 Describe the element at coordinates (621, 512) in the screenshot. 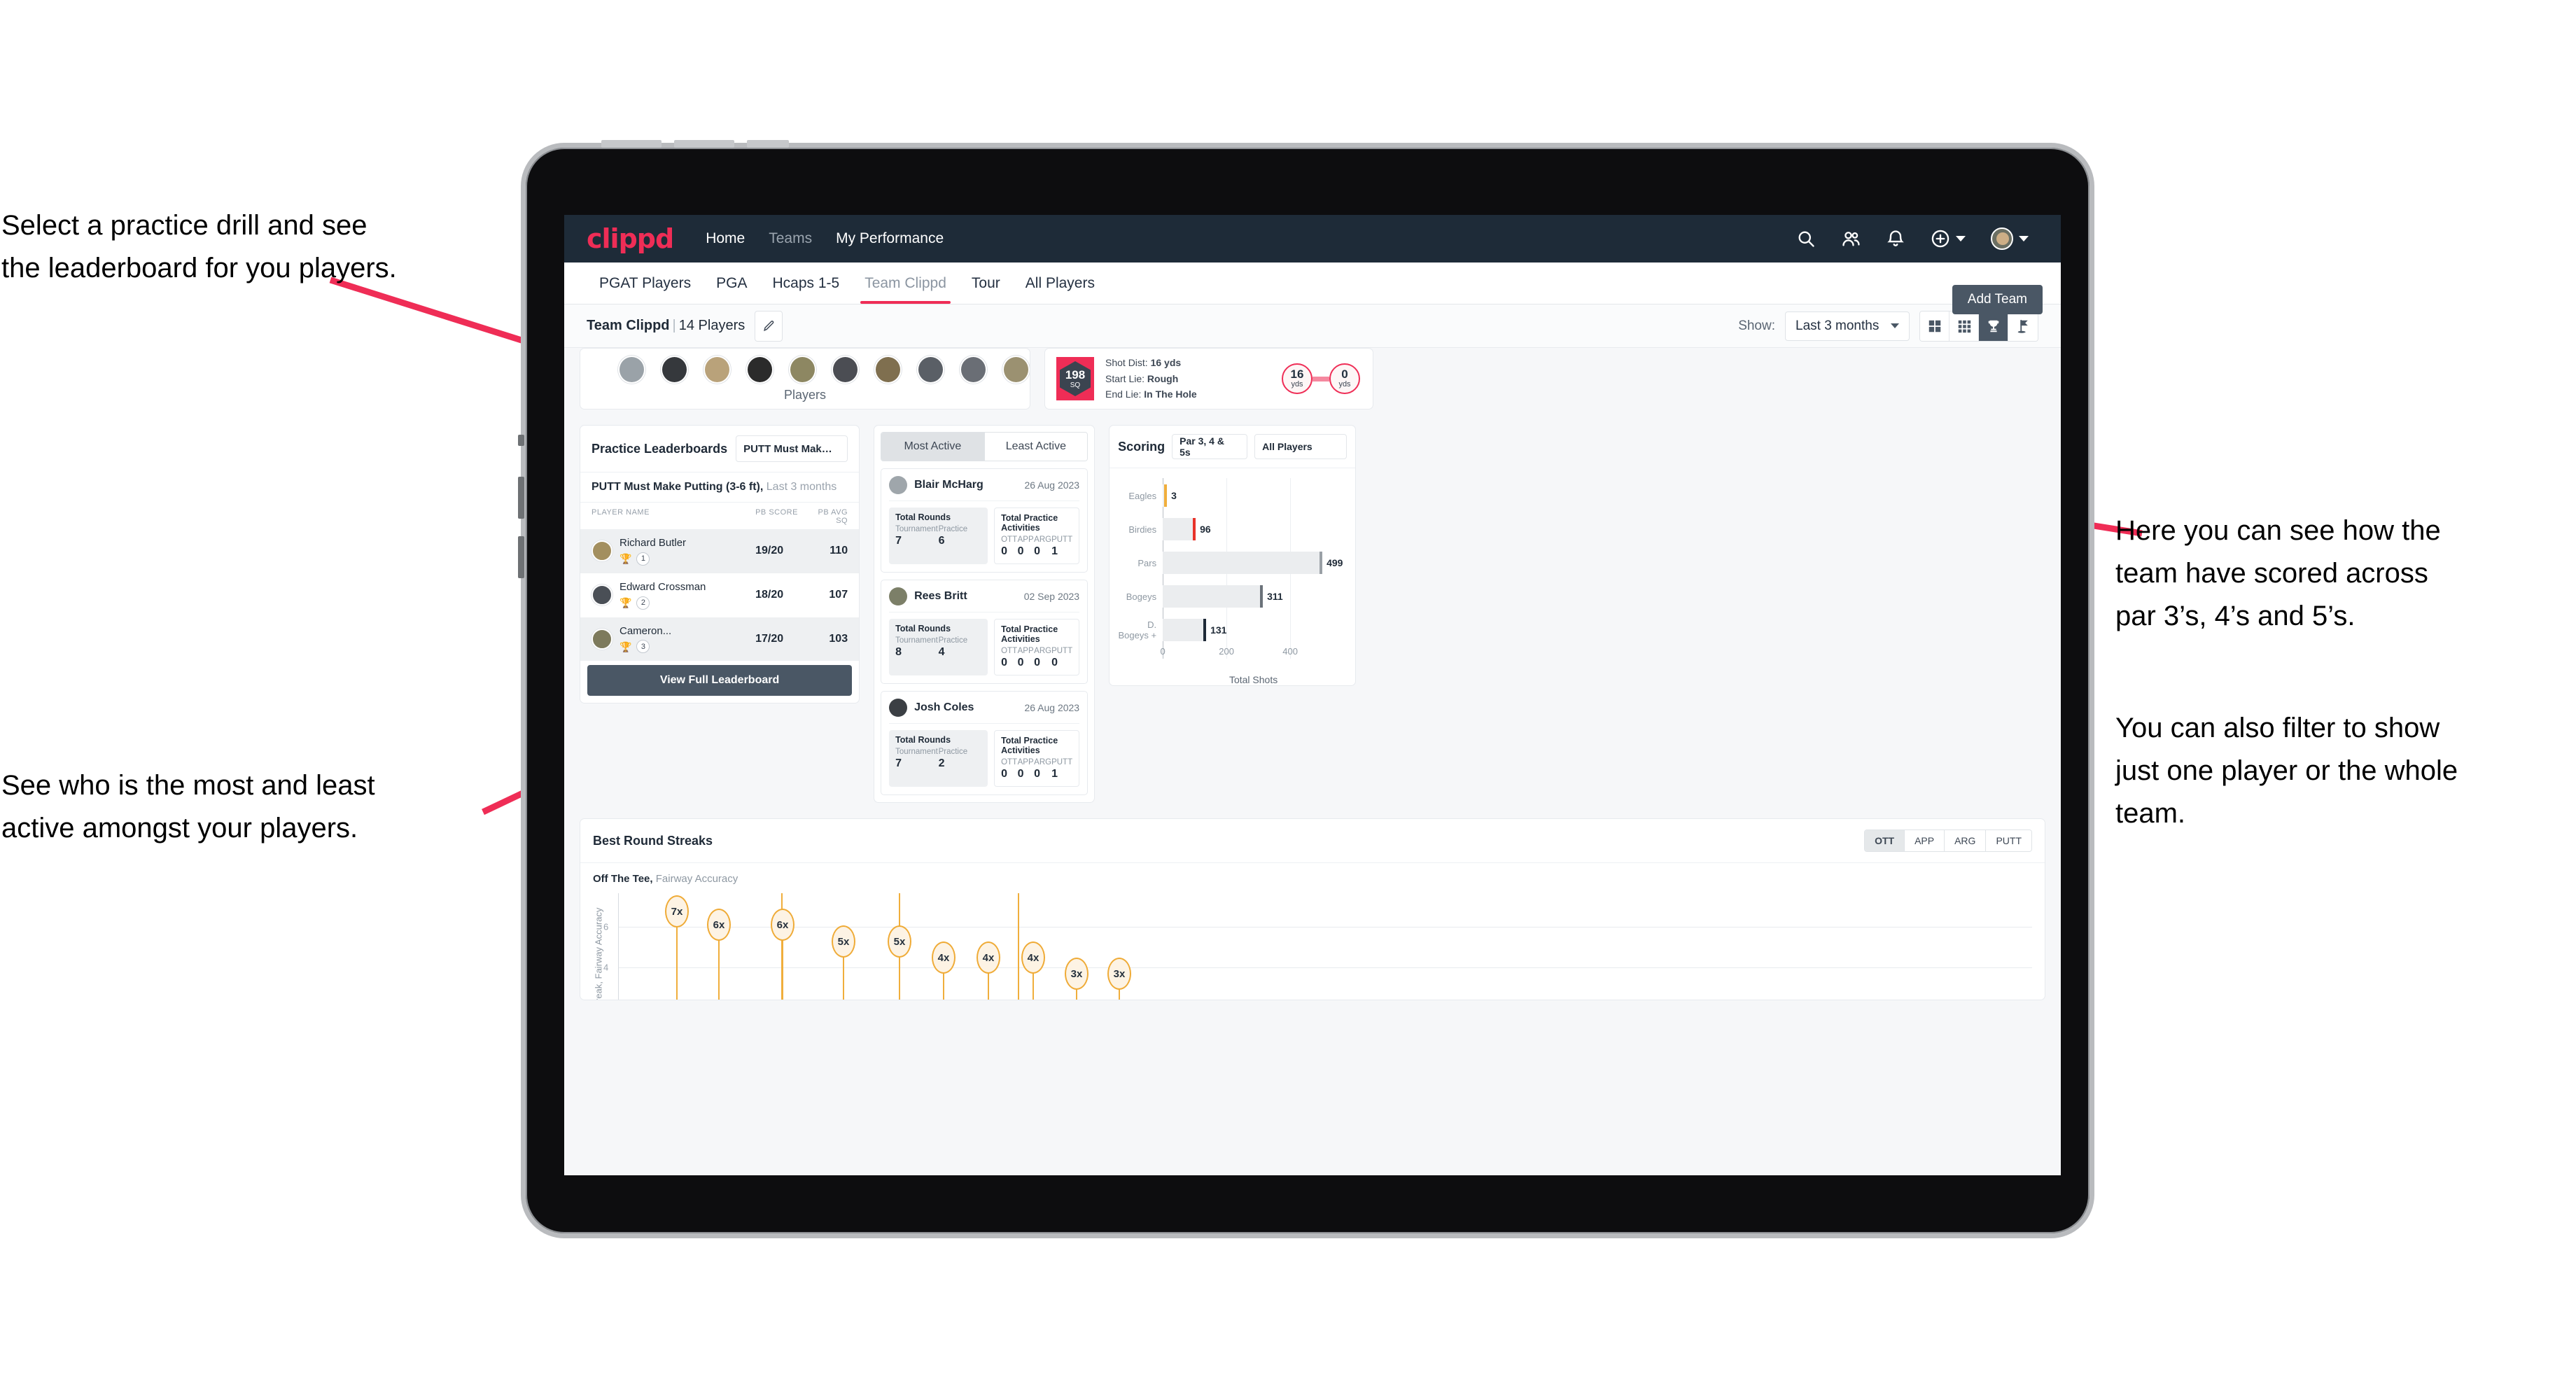

I see `column-player-name: PLAYER NAME` at that location.